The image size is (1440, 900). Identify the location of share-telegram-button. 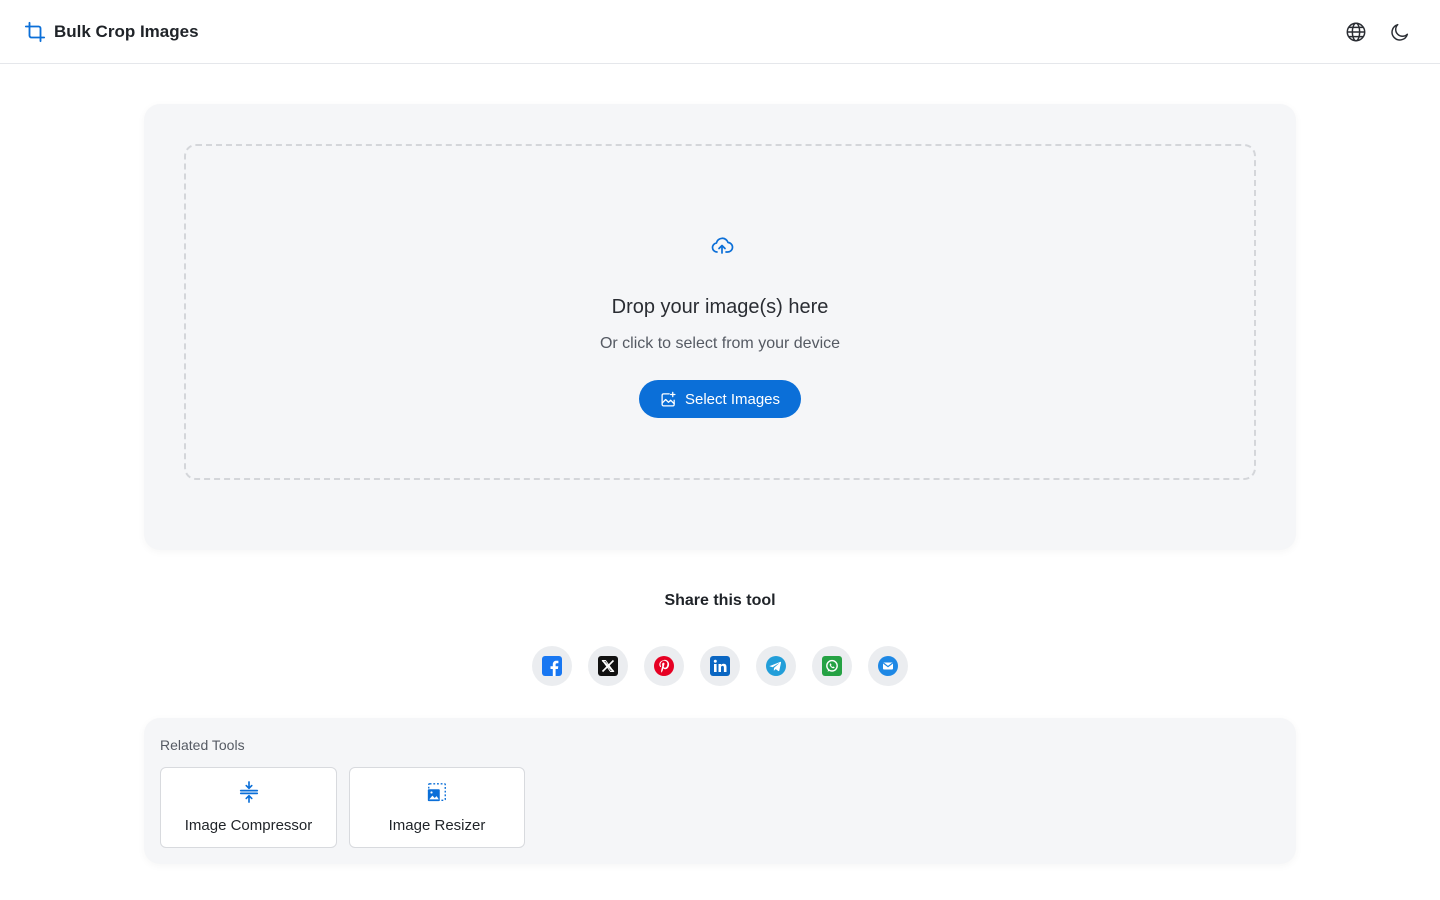
(776, 666).